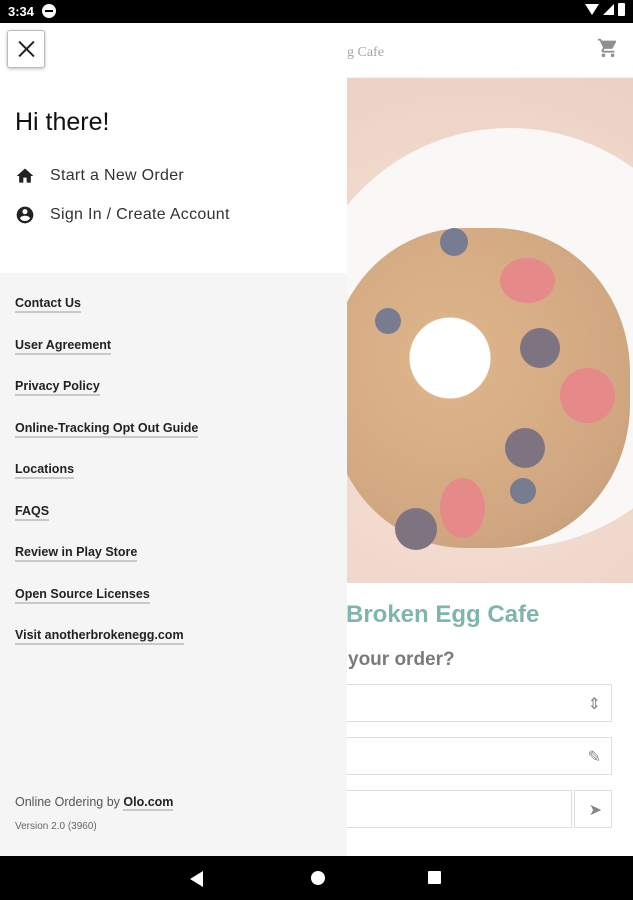 The image size is (633, 900). Describe the element at coordinates (148, 803) in the screenshot. I see `olo-link: Olo.com` at that location.